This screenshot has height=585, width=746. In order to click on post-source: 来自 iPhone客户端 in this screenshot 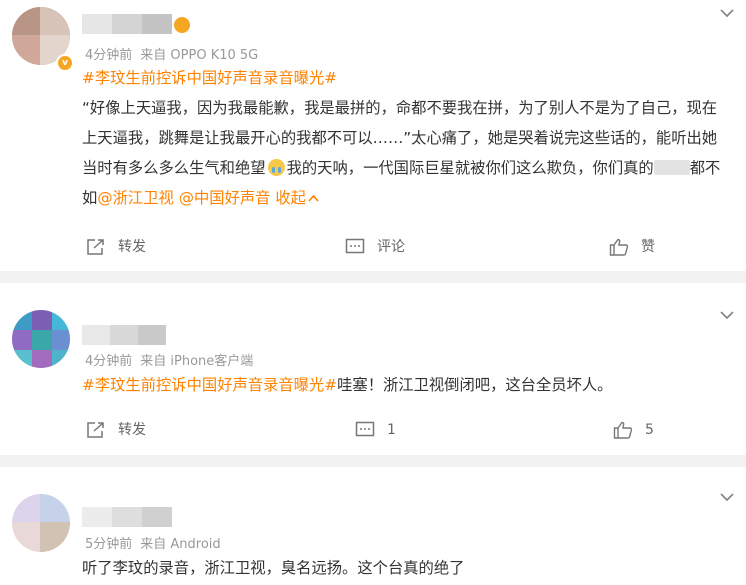, I will do `click(197, 361)`.